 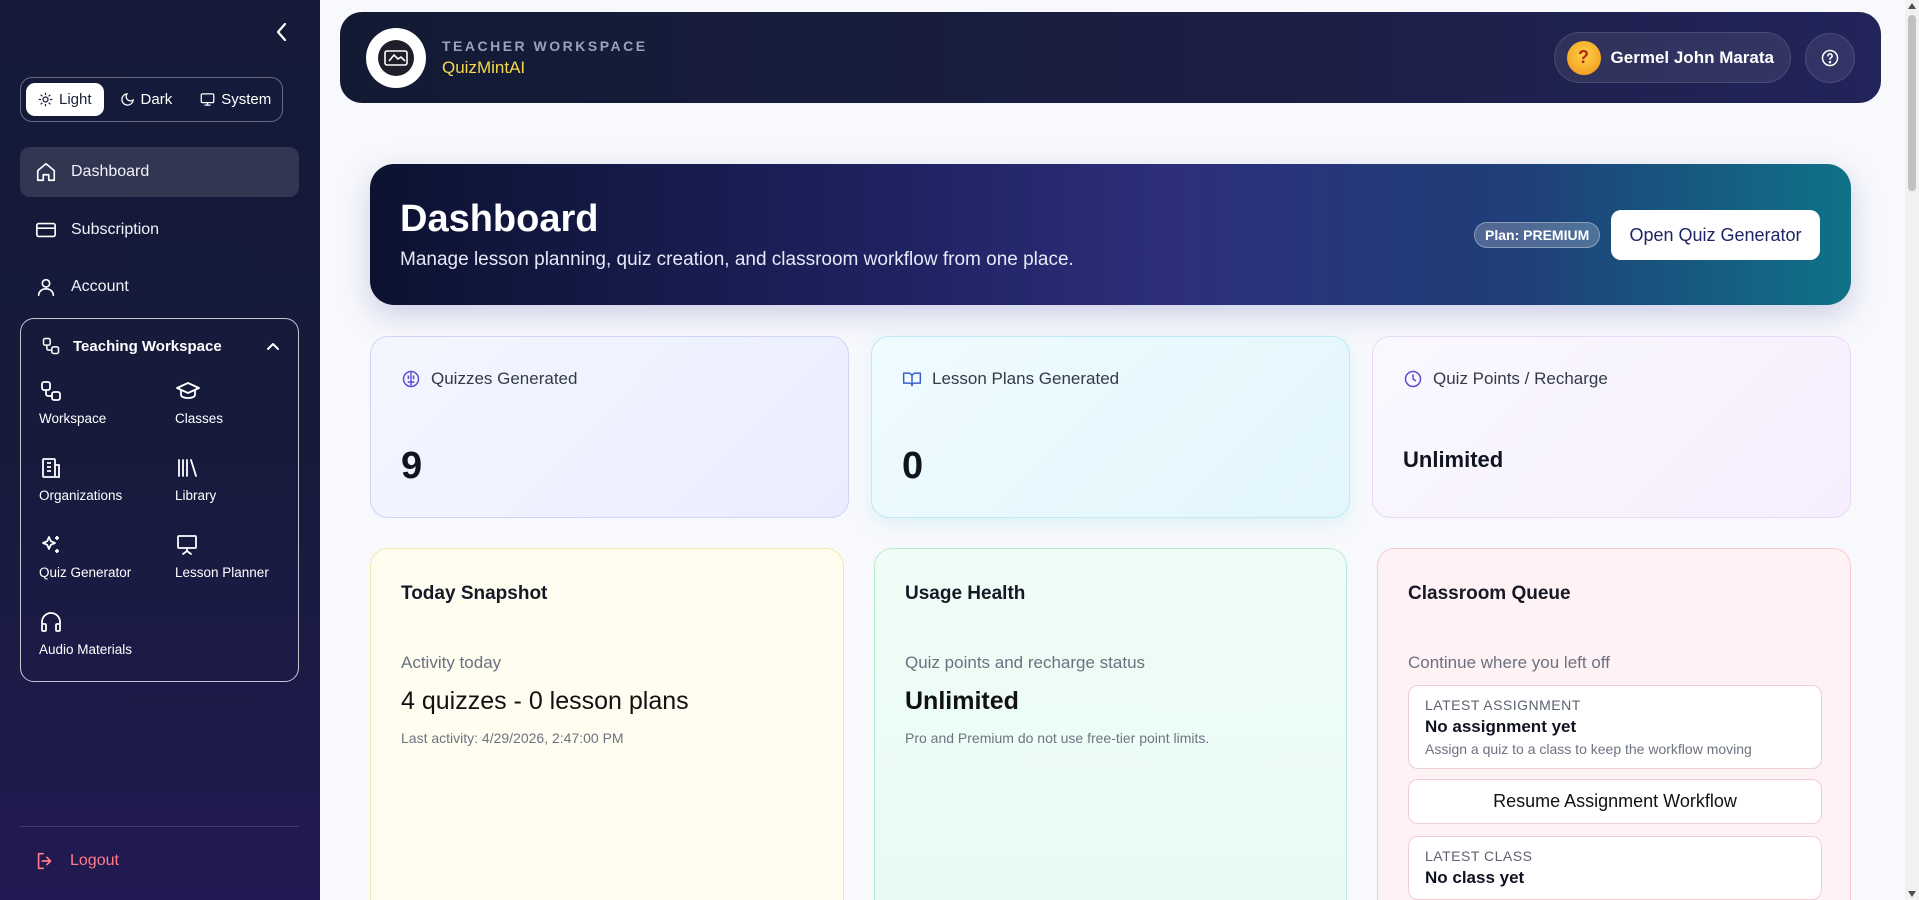 I want to click on headphones-icon, so click(x=51, y=622).